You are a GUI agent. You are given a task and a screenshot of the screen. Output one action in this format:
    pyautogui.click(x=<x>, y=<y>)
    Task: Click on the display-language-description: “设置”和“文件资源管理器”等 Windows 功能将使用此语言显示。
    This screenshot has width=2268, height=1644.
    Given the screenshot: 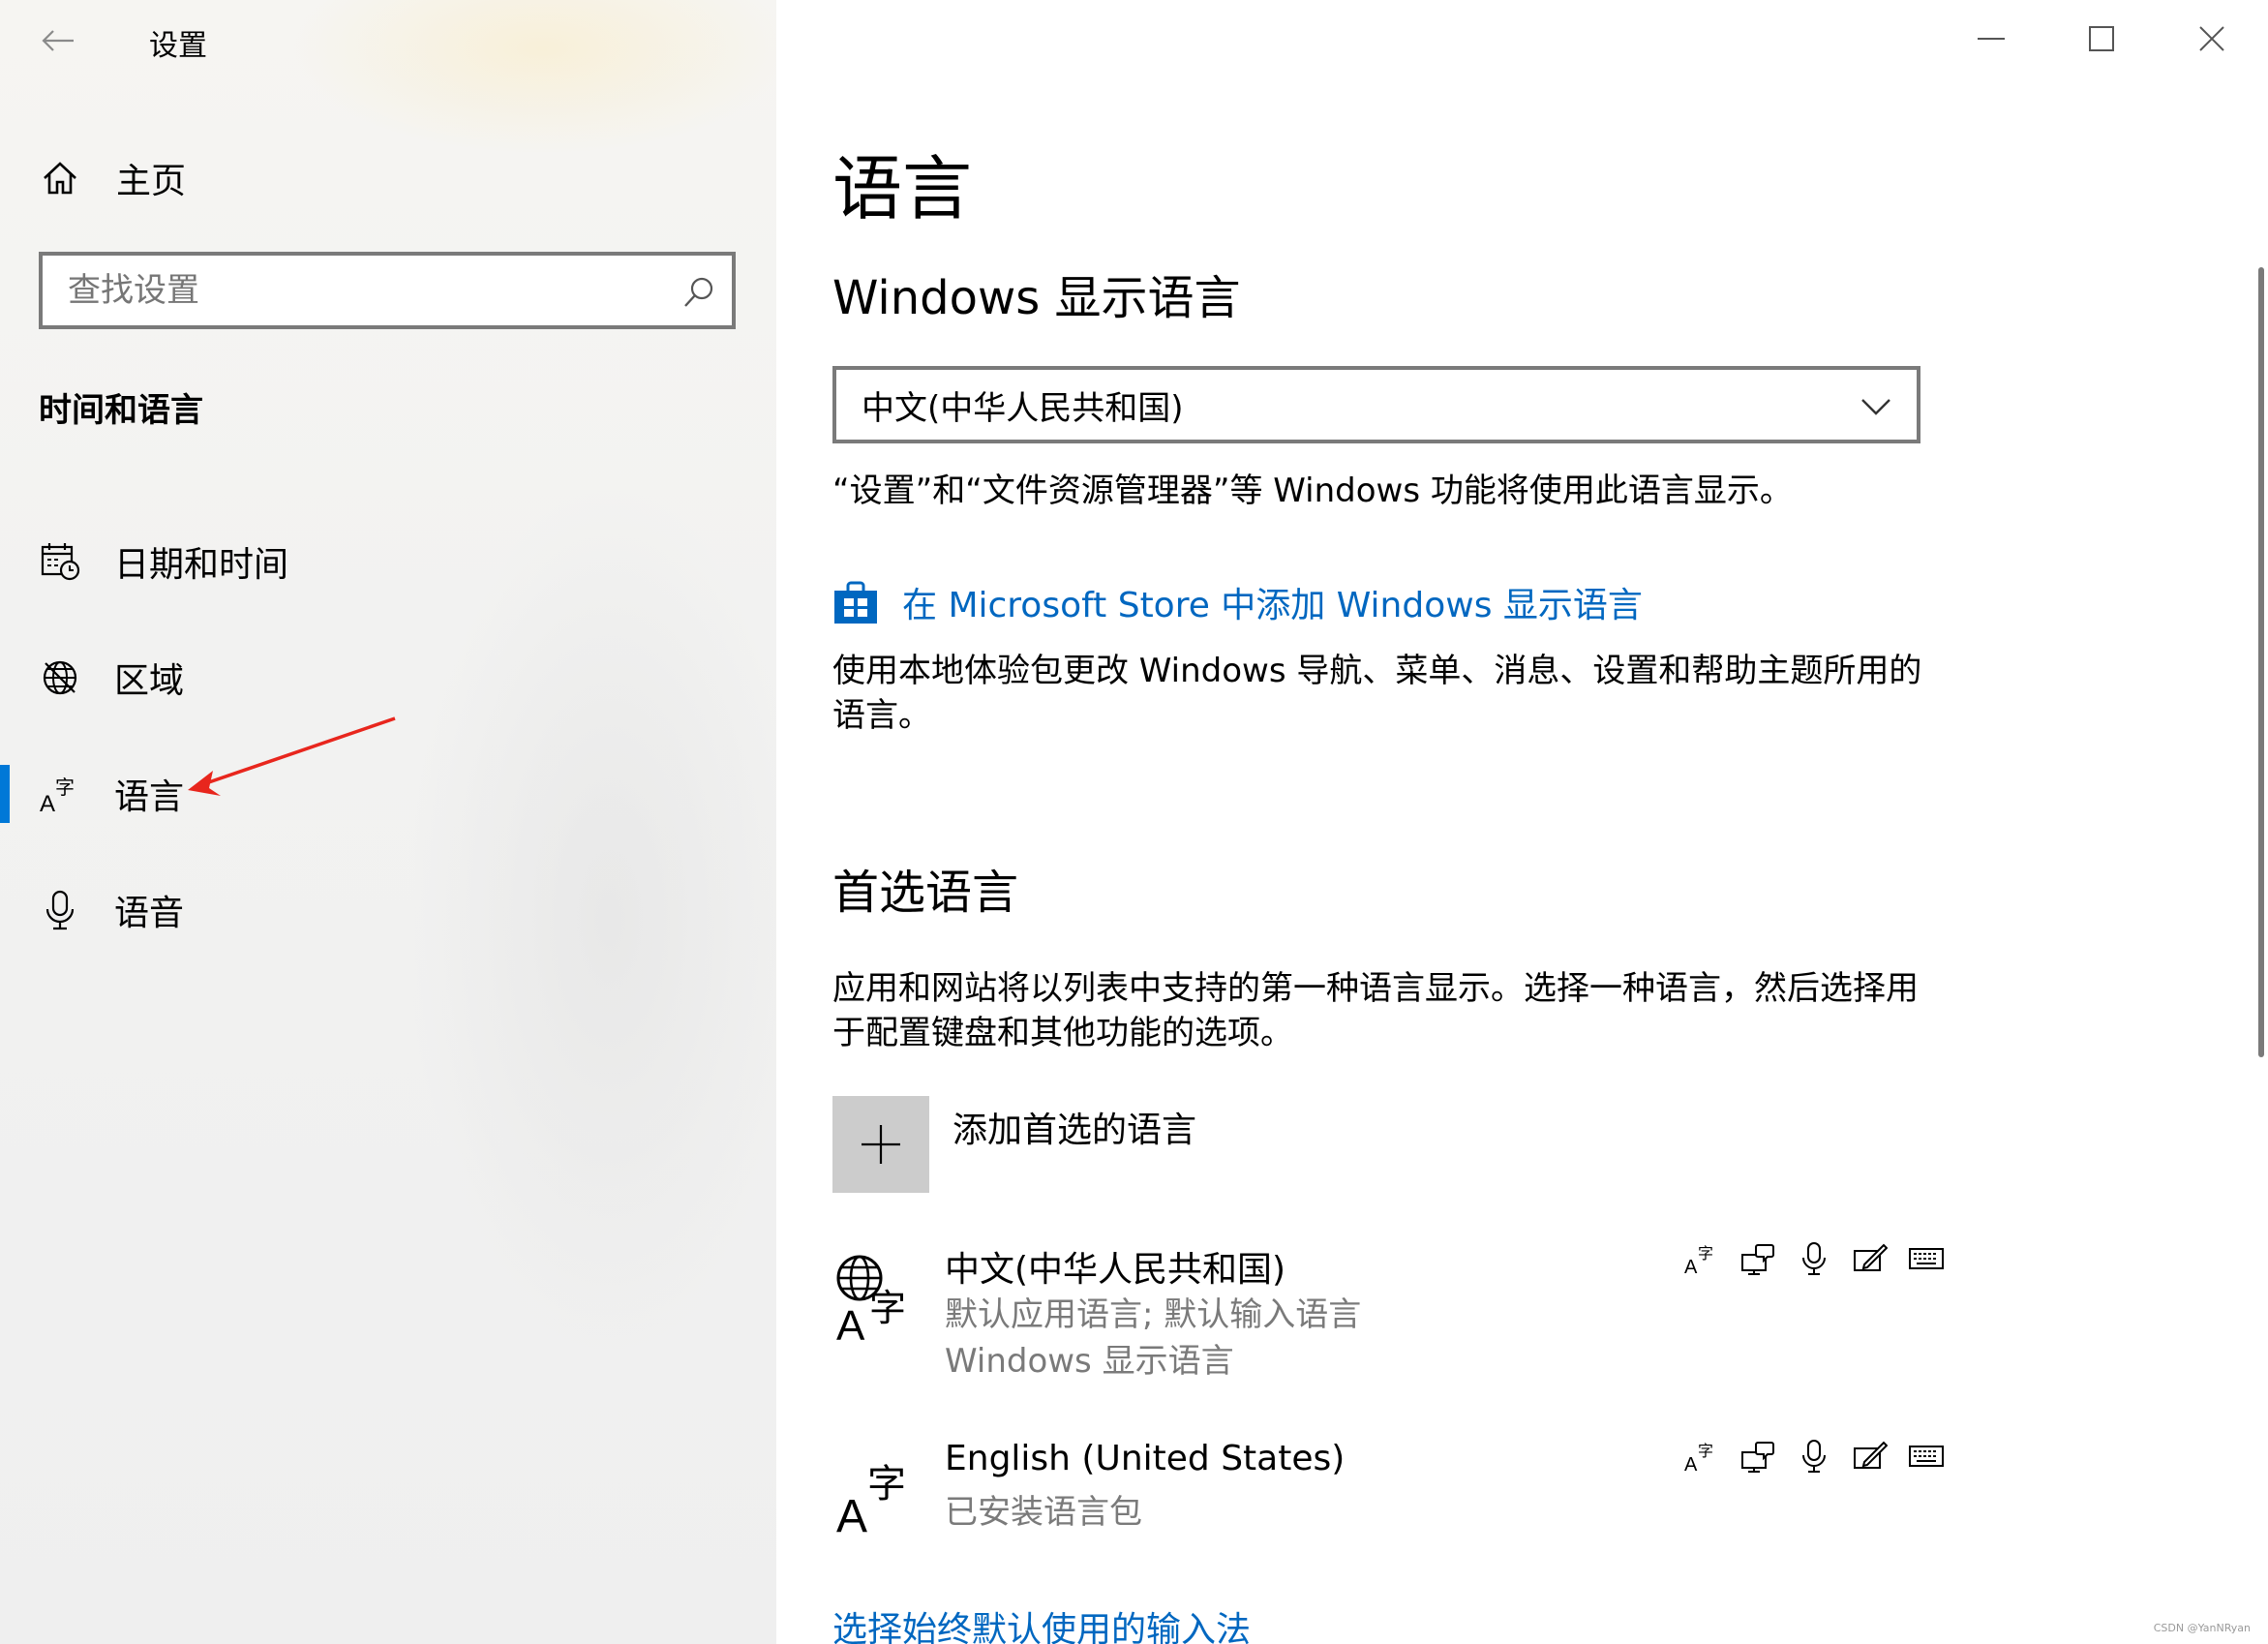 What is the action you would take?
    pyautogui.click(x=1312, y=491)
    